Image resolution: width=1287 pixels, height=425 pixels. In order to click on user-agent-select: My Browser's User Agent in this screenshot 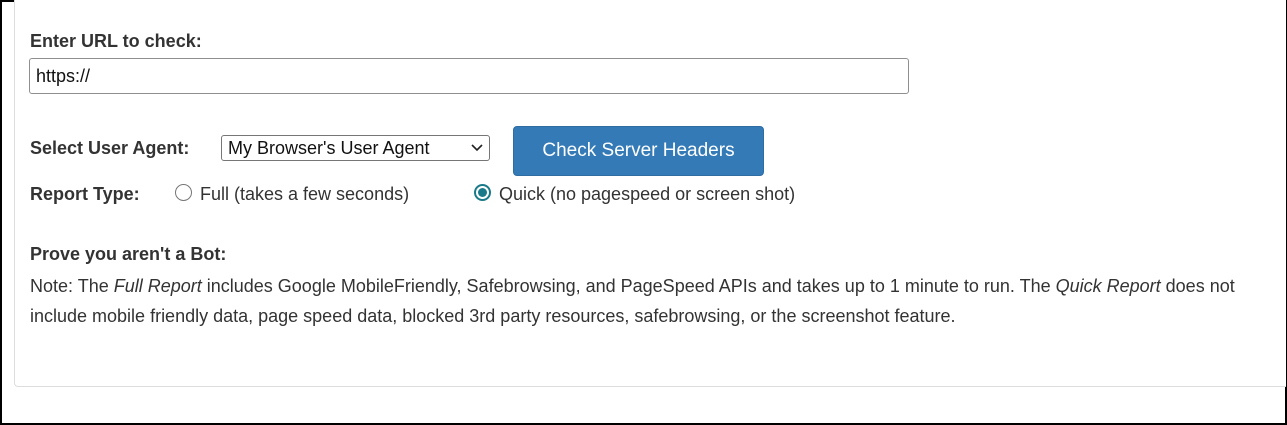, I will do `click(355, 148)`.